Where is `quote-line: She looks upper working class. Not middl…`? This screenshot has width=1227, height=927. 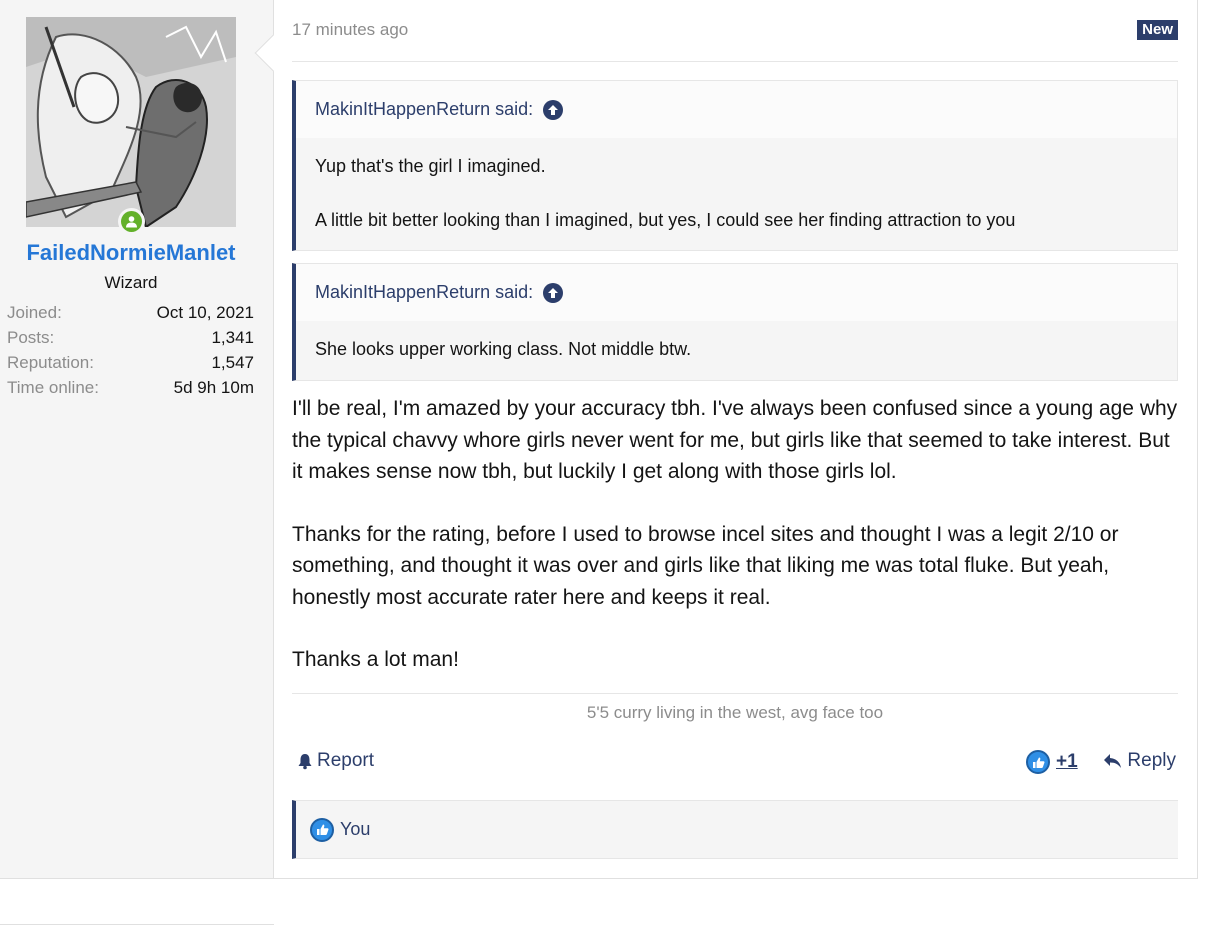
quote-line: She looks upper working class. Not middl… is located at coordinates (503, 349).